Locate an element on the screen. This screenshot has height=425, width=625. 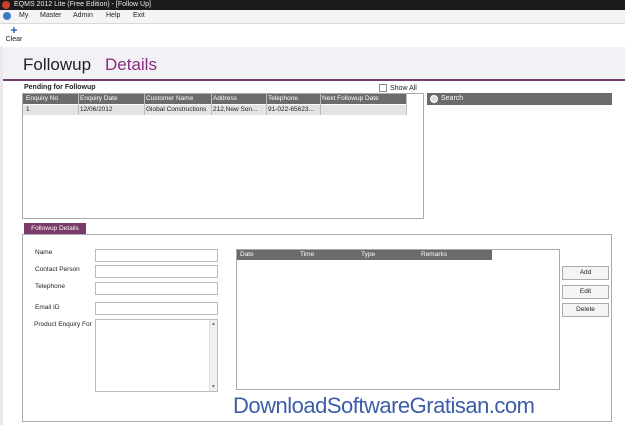
menu-master: Master is located at coordinates (50, 15).